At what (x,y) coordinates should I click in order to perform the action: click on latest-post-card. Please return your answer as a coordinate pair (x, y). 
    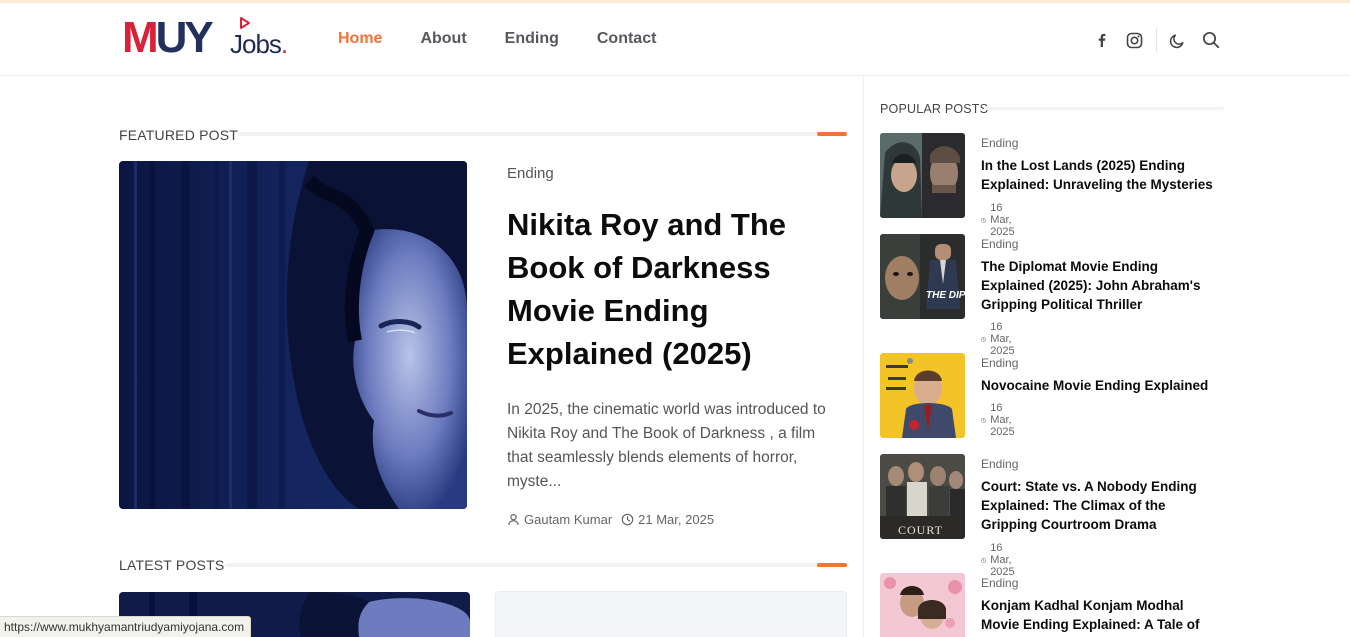
    Looking at the image, I should click on (671, 614).